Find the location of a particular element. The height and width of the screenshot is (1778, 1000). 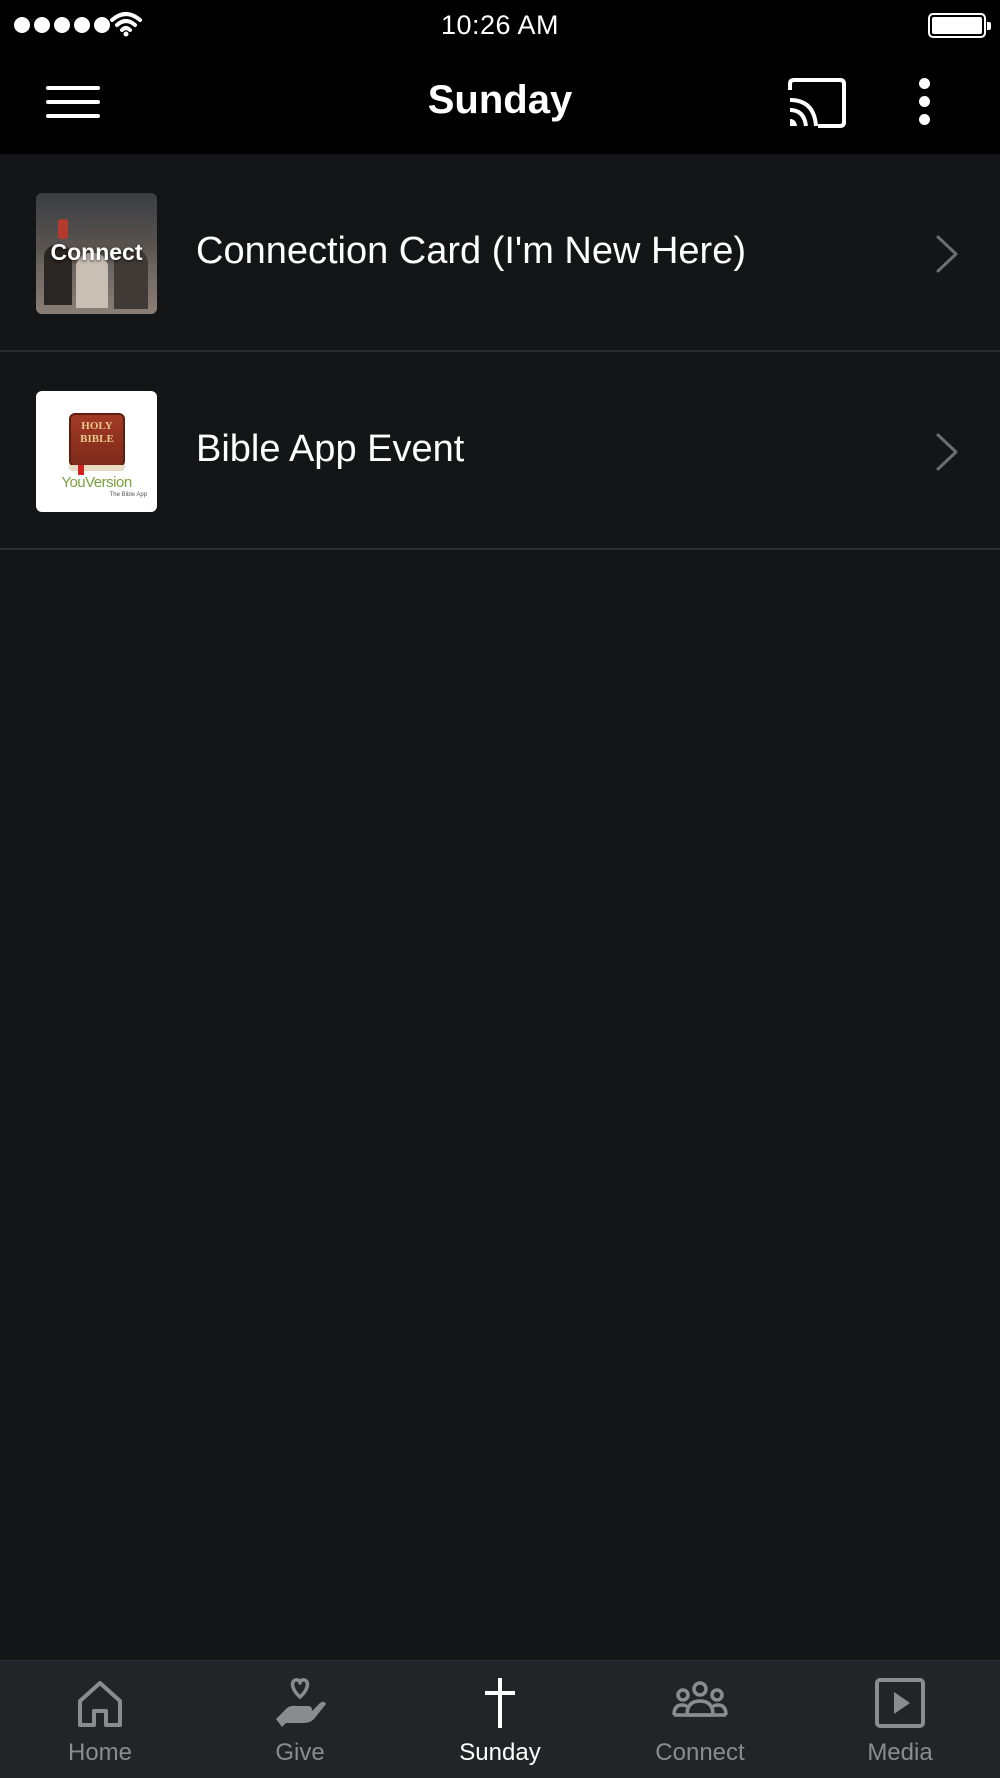

book-text-line2: BIBLE is located at coordinates (97, 439).